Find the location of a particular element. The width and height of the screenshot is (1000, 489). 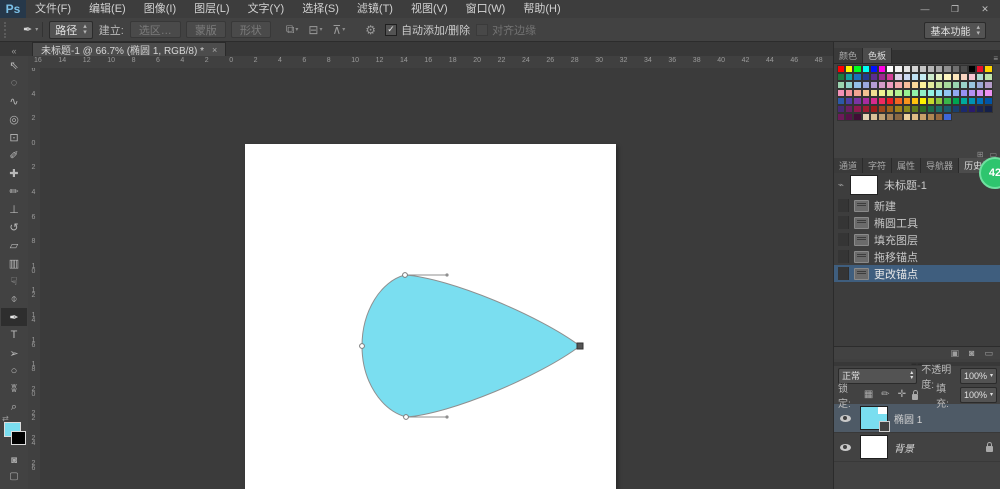

menu-item: 视图(V) is located at coordinates (429, 9).